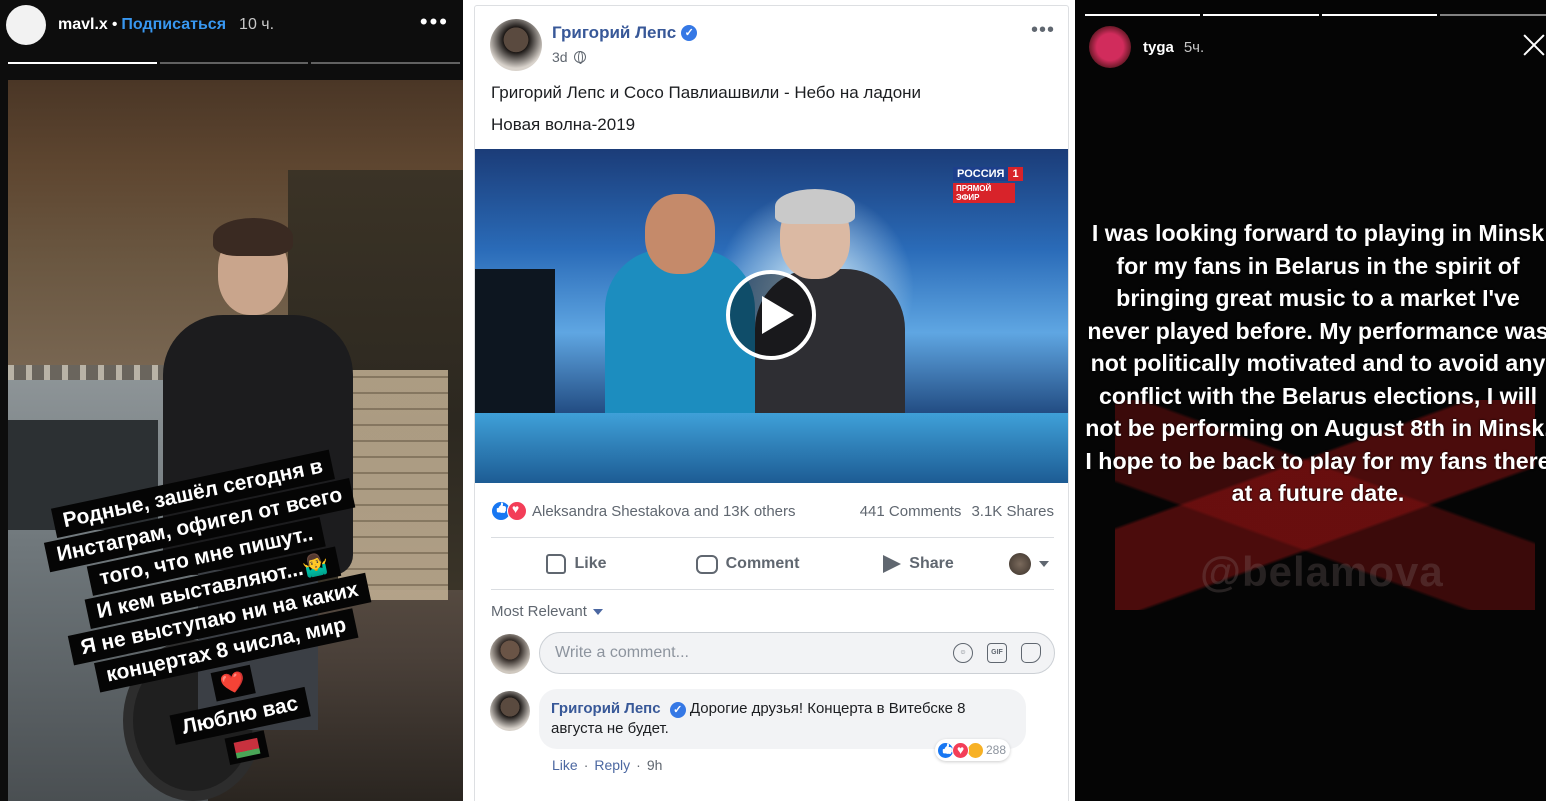 This screenshot has height=801, width=1546. Describe the element at coordinates (579, 57) in the screenshot. I see `globe-icon` at that location.